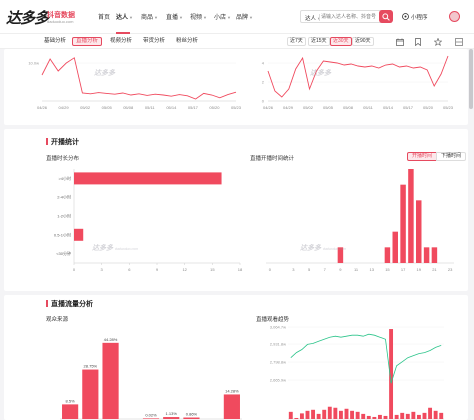 Image resolution: width=474 pixels, height=420 pixels. I want to click on nav-item-2: 商品▼, so click(149, 16).